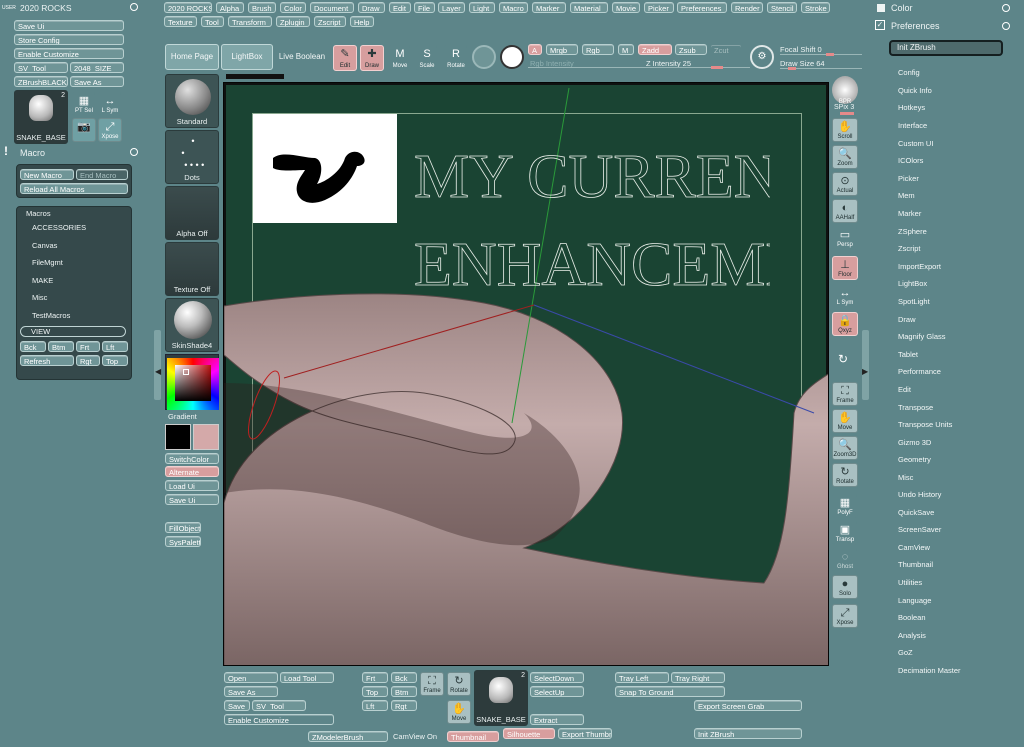 The height and width of the screenshot is (747, 1024). What do you see at coordinates (915, 143) in the screenshot?
I see `pref-custom-ui: Custom UI` at bounding box center [915, 143].